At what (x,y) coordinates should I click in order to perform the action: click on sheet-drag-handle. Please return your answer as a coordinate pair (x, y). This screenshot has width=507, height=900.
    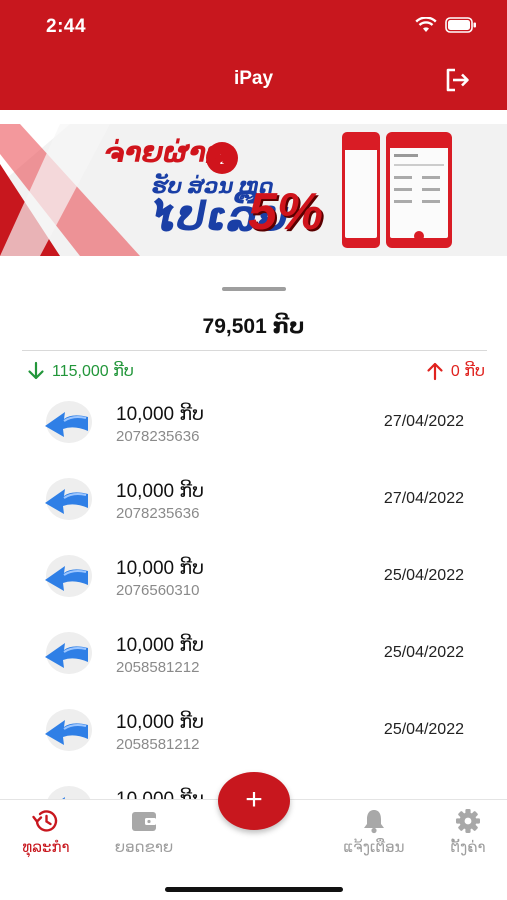
    Looking at the image, I should click on (254, 289).